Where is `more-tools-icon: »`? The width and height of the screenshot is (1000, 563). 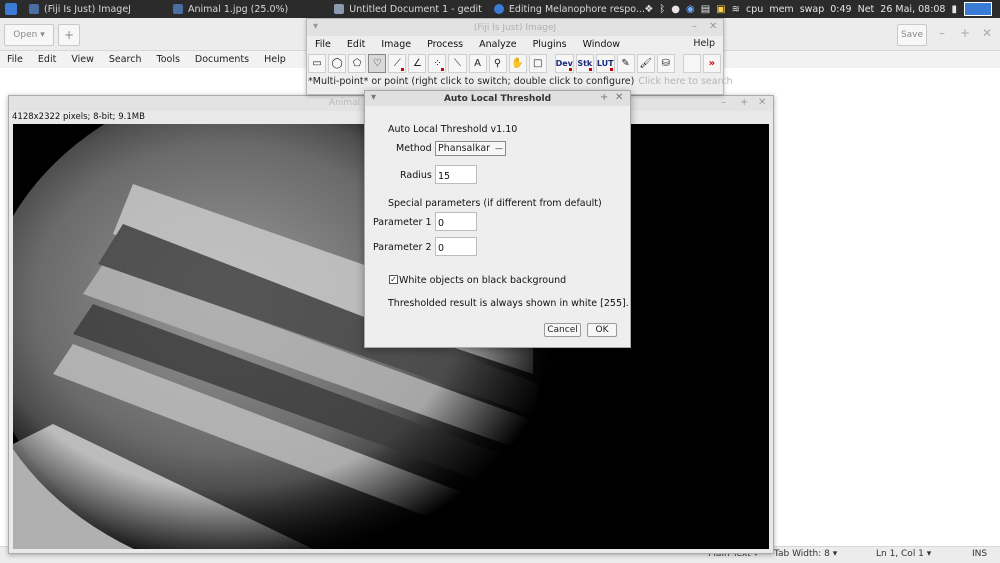 more-tools-icon: » is located at coordinates (711, 63).